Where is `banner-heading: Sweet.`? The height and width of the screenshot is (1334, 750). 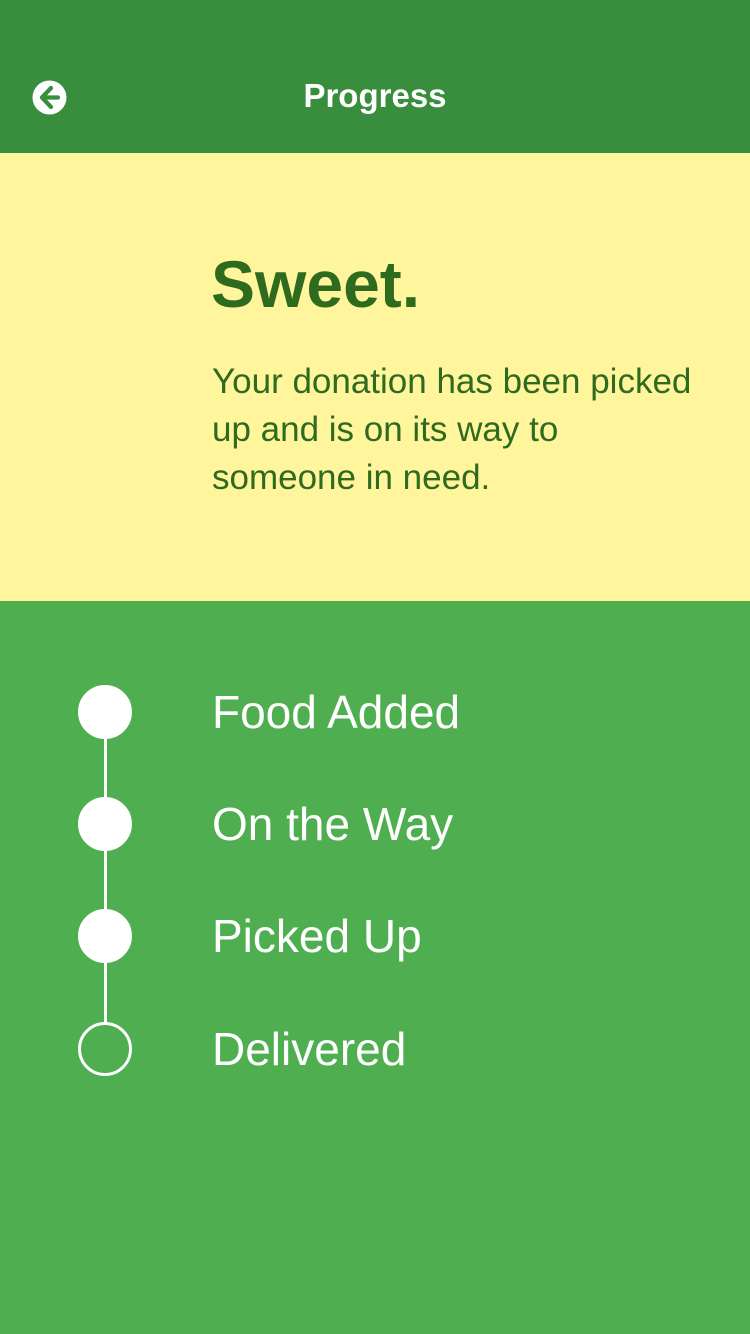
banner-heading: Sweet. is located at coordinates (316, 284).